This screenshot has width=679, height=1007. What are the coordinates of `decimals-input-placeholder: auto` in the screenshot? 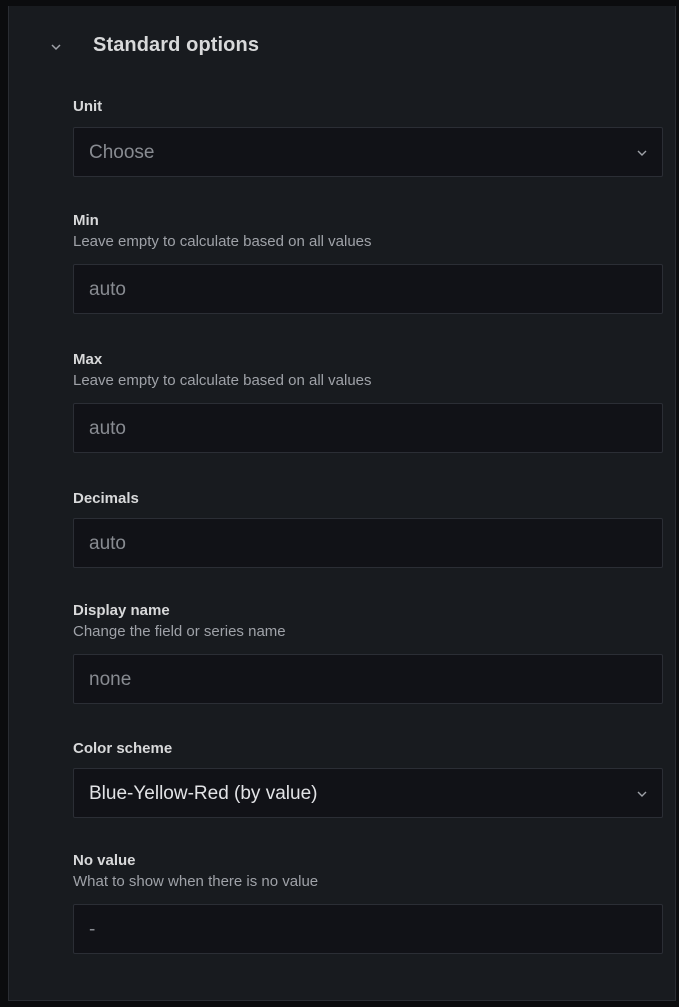 It's located at (107, 543).